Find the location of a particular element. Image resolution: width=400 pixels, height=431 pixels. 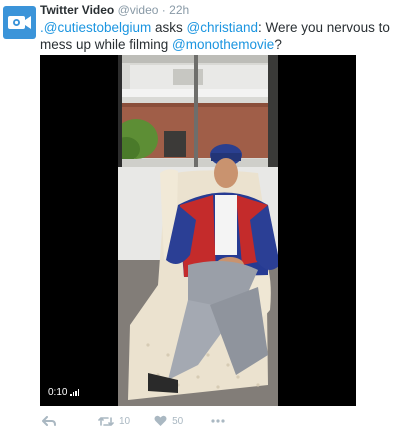

tweet-text-segment: asks is located at coordinates (169, 27).